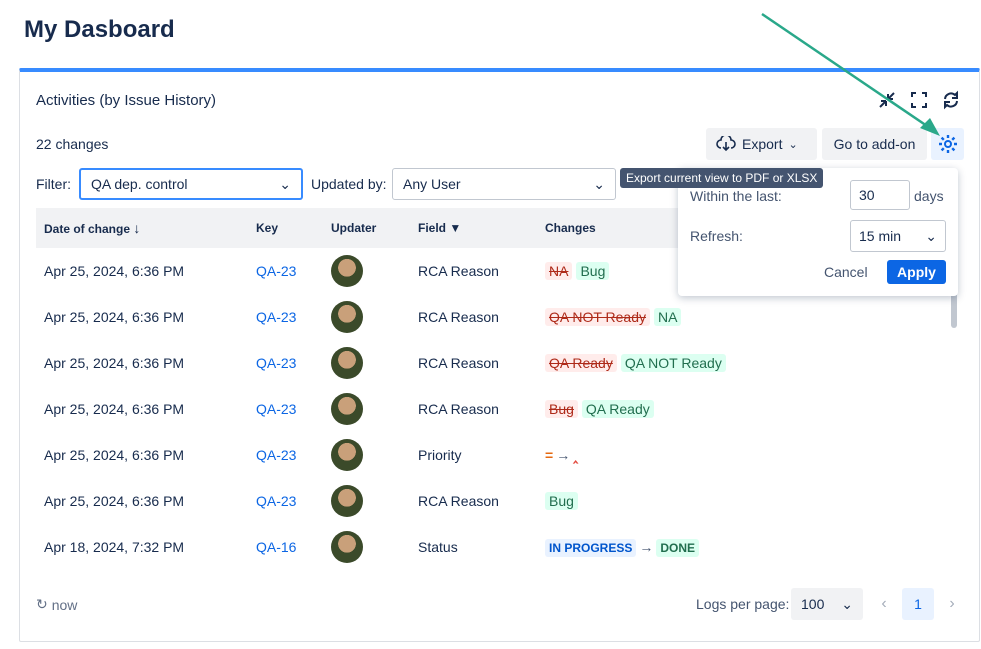 The image size is (981, 649). I want to click on changes-cell: Bug QA Ready, so click(745, 409).